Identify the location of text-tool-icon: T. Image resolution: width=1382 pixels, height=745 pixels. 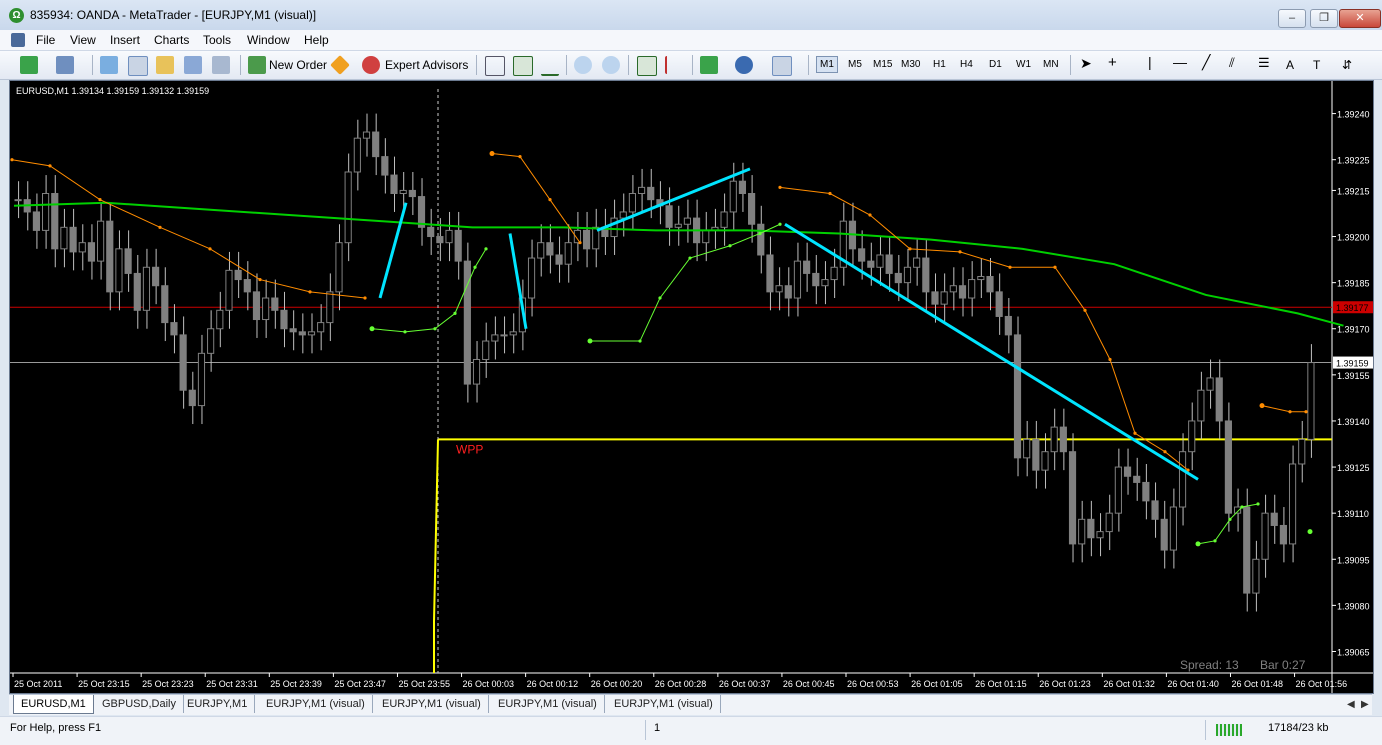
(1316, 65).